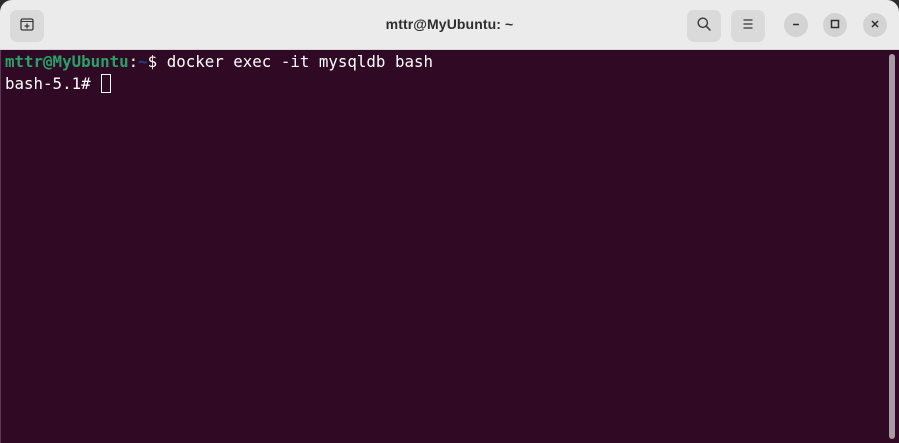 Image resolution: width=899 pixels, height=443 pixels. I want to click on command-text: docker exec -it mysqldb bash, so click(299, 61).